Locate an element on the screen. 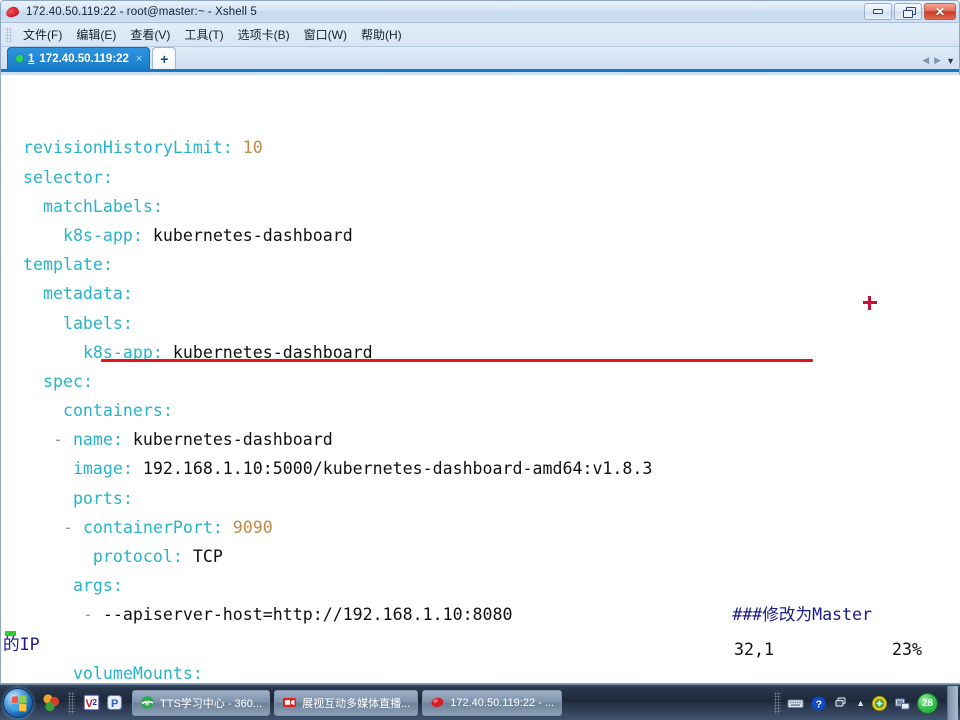 Image resolution: width=960 pixels, height=720 pixels. menu-grip-handle is located at coordinates (8, 34).